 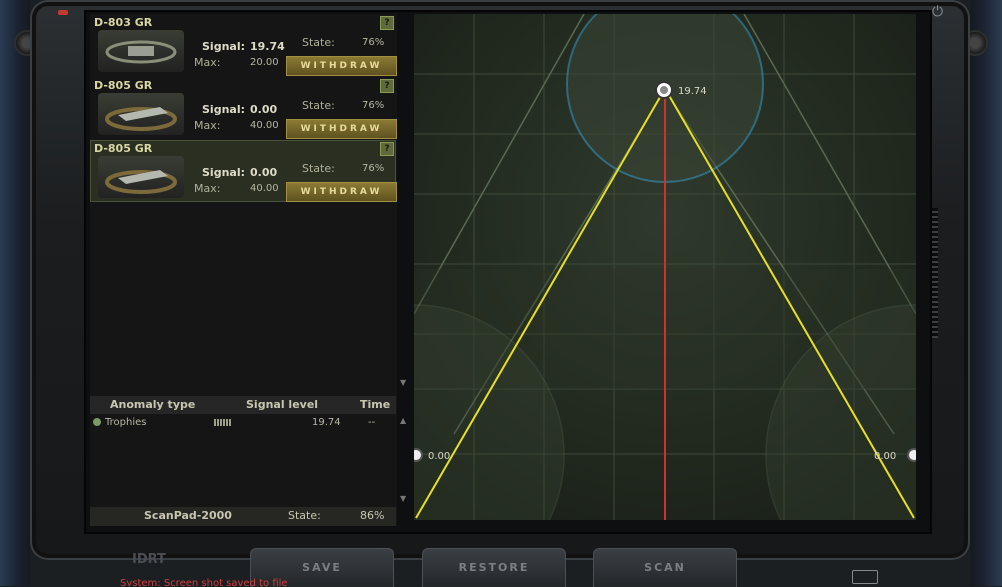 What do you see at coordinates (439, 456) in the screenshot?
I see `radar-left-value: 0.00` at bounding box center [439, 456].